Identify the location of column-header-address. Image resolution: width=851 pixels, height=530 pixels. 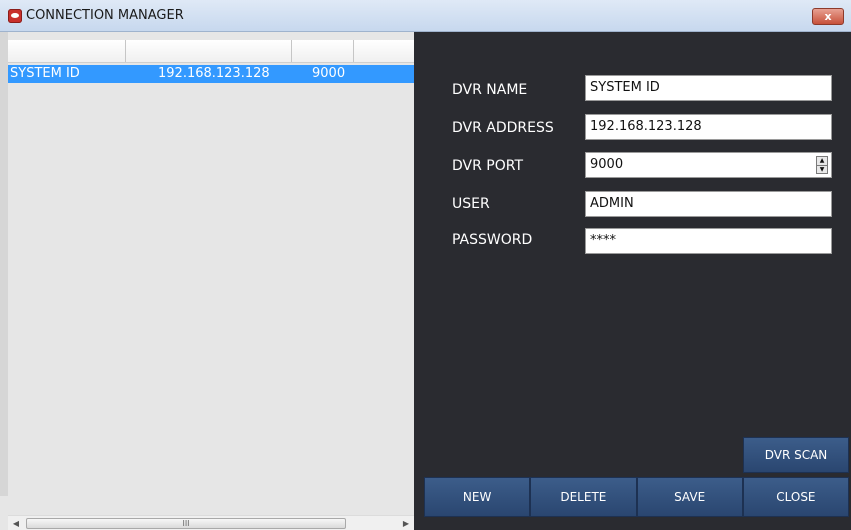
(209, 51).